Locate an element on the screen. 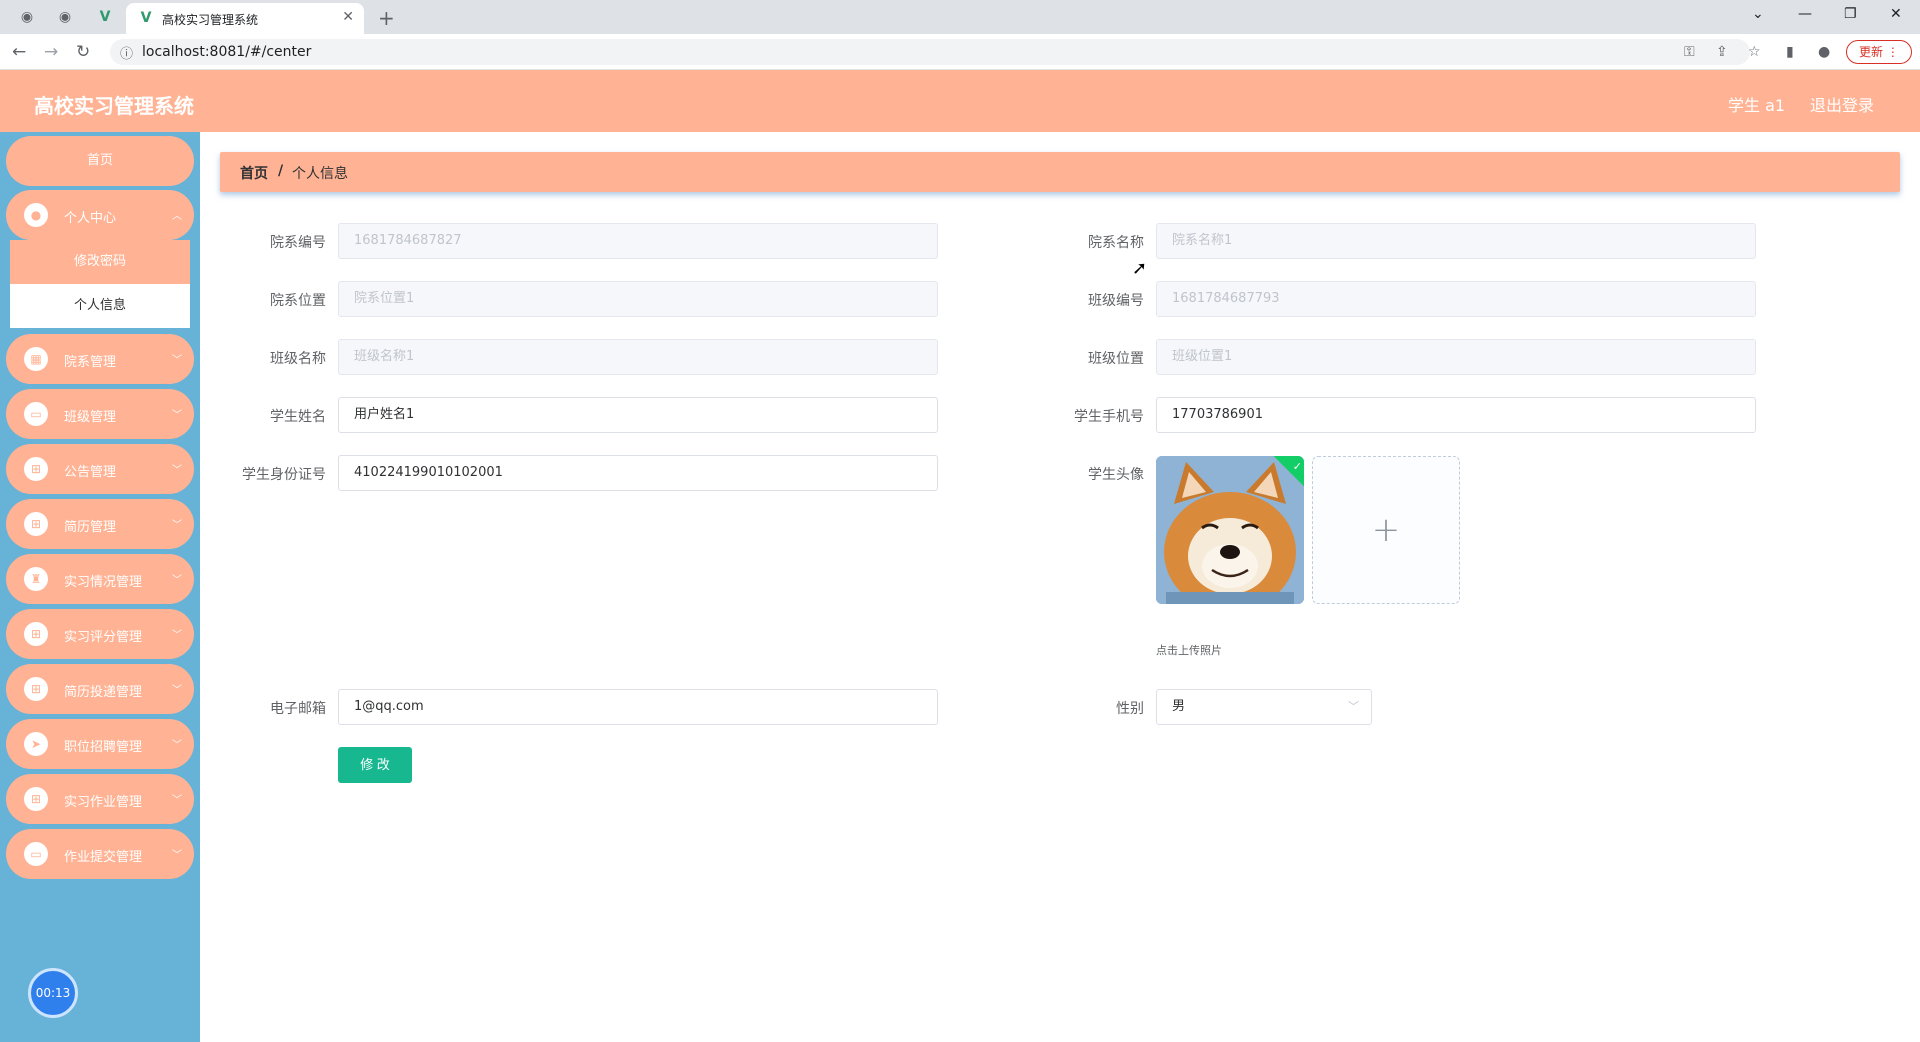 This screenshot has width=1920, height=1042. sidebar-item-notice: ⊞ 公告管理 ﹀ is located at coordinates (100, 469).